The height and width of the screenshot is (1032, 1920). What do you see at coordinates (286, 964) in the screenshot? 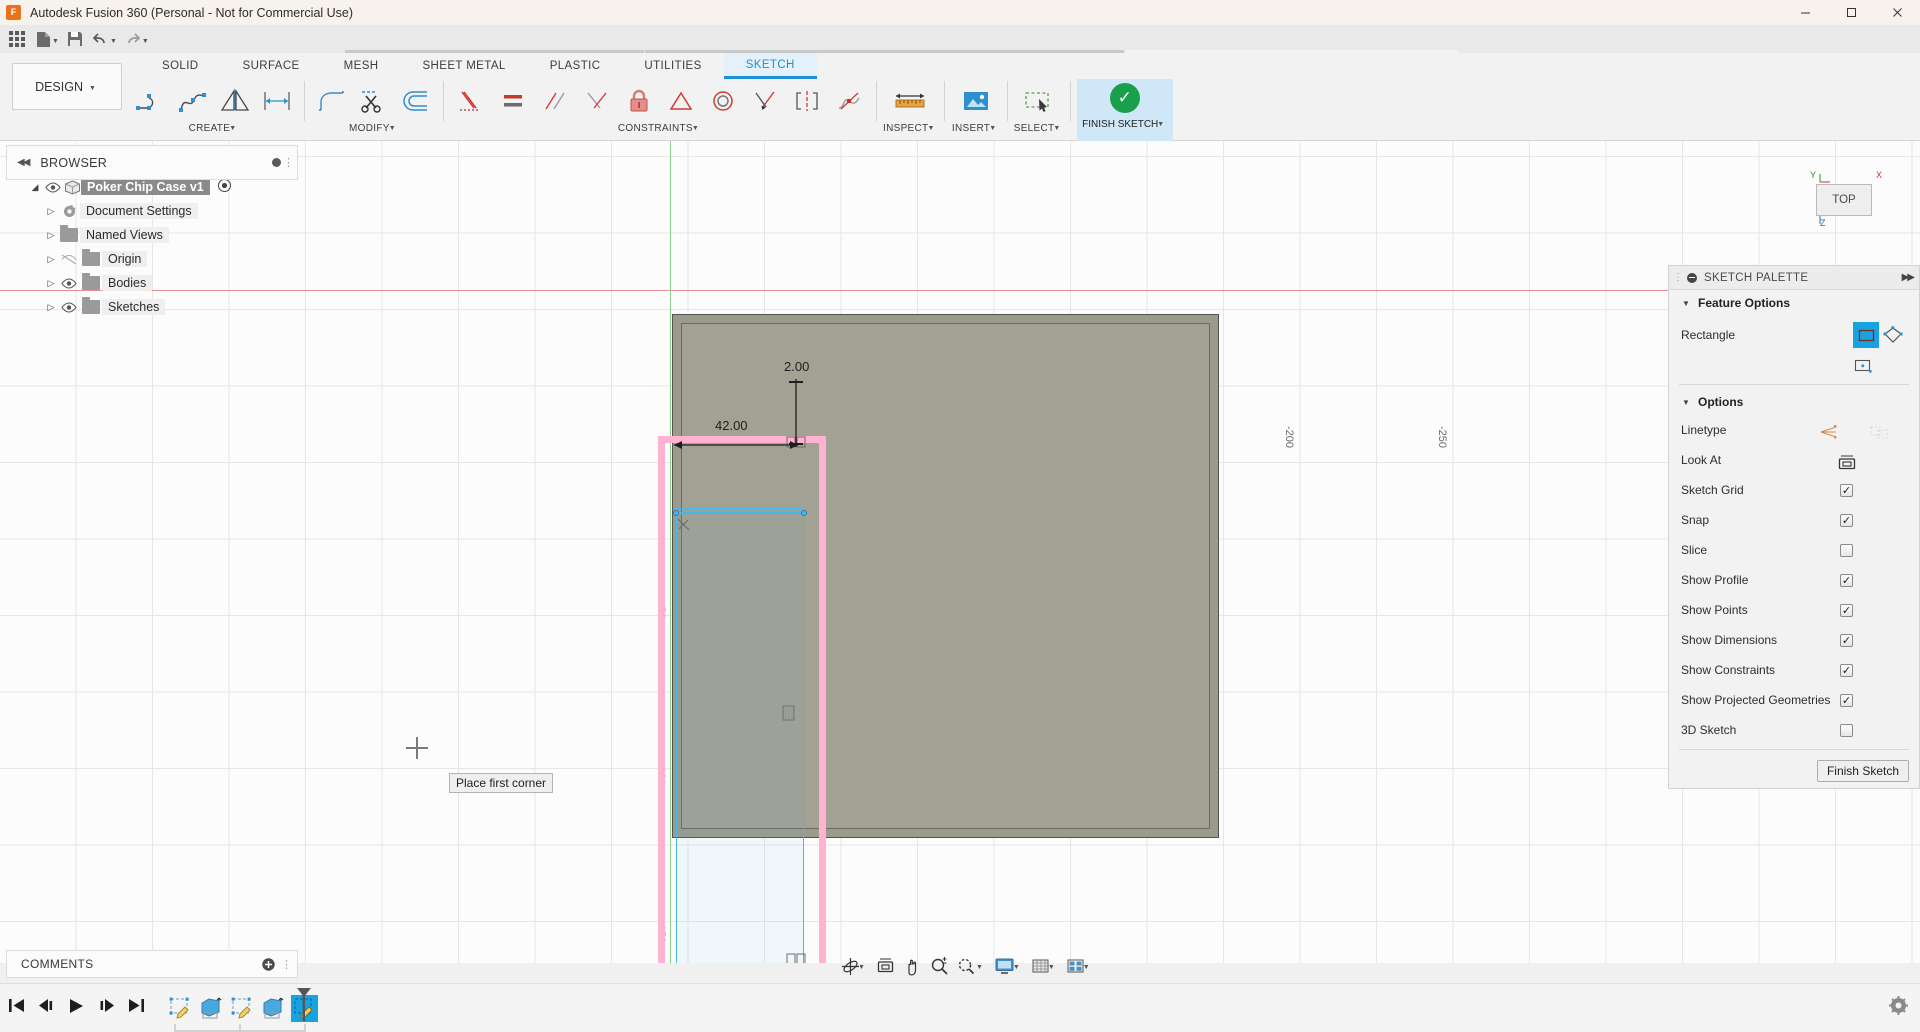
I see `panel-resize-grip: ⋮` at bounding box center [286, 964].